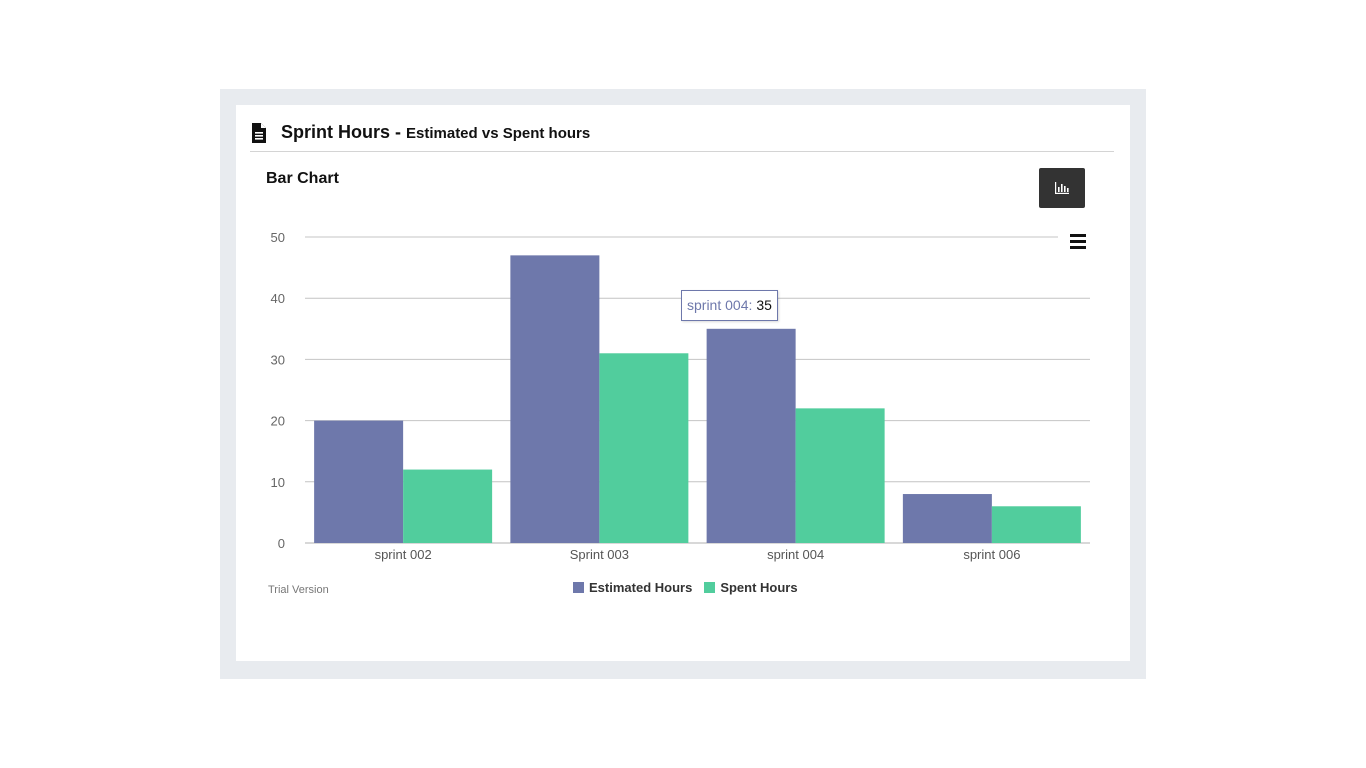 This screenshot has height=768, width=1366. I want to click on chart-tooltip: sprint 004: 35, so click(729, 305).